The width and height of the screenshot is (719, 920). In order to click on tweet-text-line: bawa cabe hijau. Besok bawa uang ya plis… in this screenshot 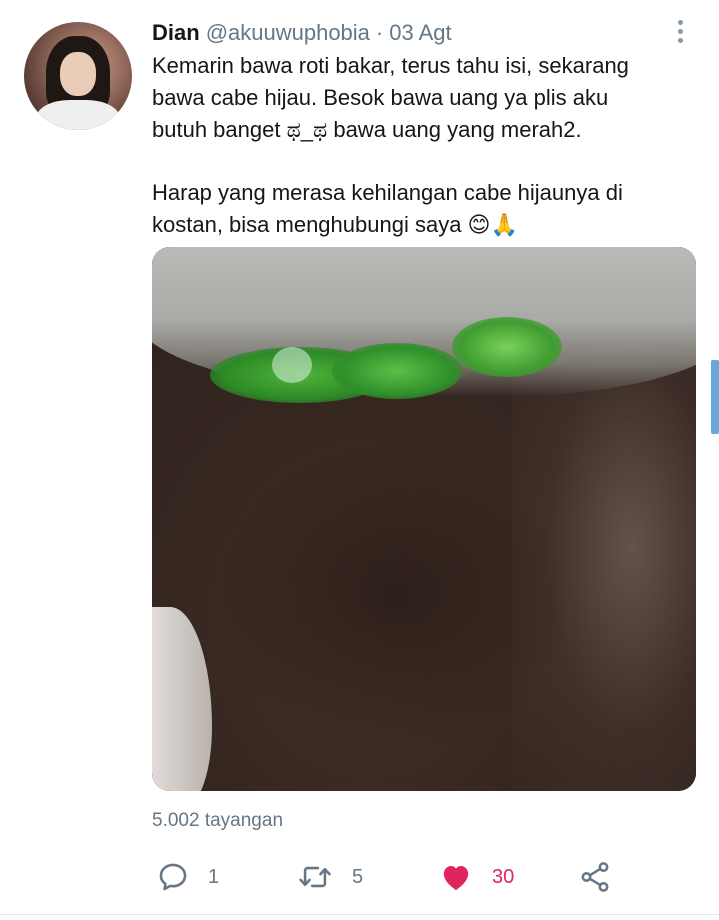, I will do `click(380, 97)`.